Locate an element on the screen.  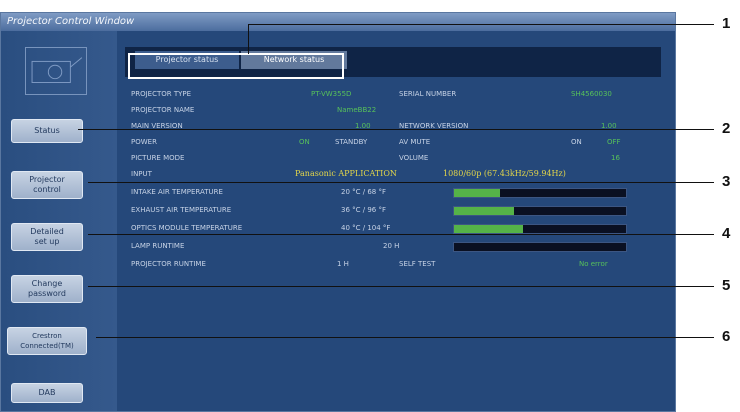
status-row-version: MAIN VERSION 1.00 NETWORK VERSION 1.00 is located at coordinates (389, 126).